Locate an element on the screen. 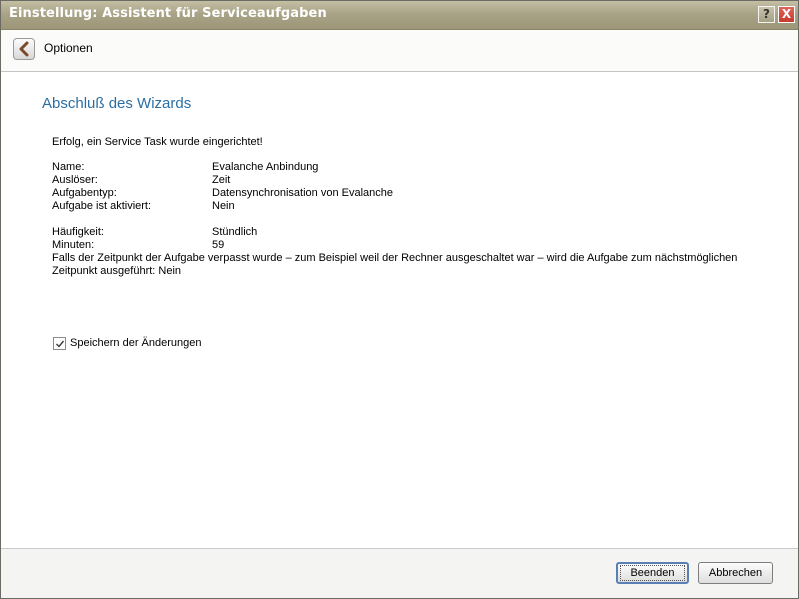 The image size is (799, 599). detail-label: Aufgabe ist aktiviert: is located at coordinates (102, 206).